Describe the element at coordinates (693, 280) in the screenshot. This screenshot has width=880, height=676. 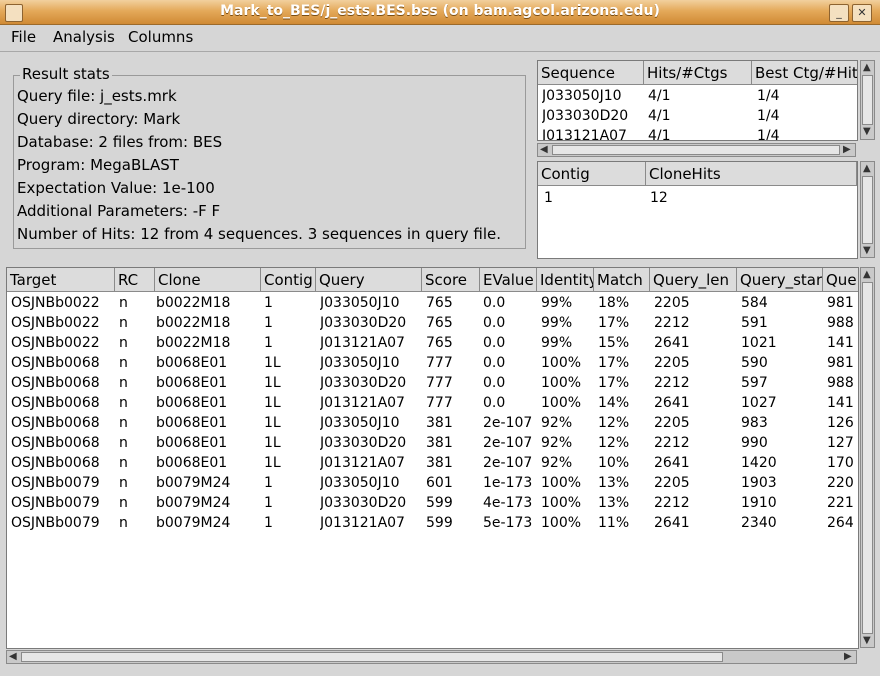
I see `col-query-len: Query_len` at that location.